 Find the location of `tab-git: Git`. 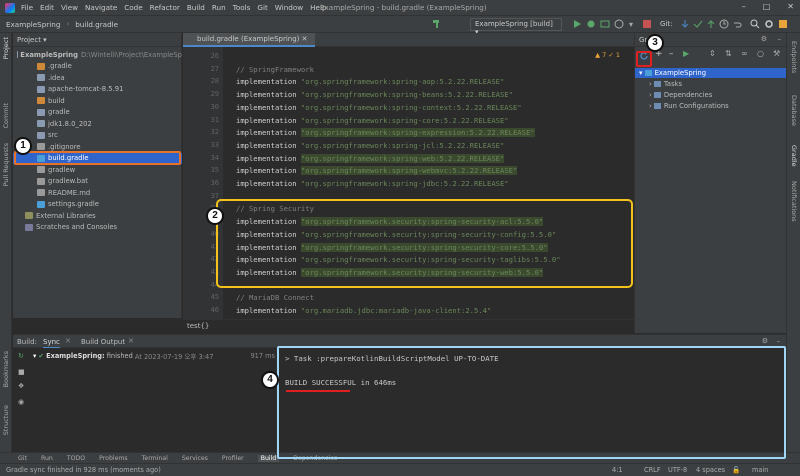

tab-git: Git is located at coordinates (22, 458).